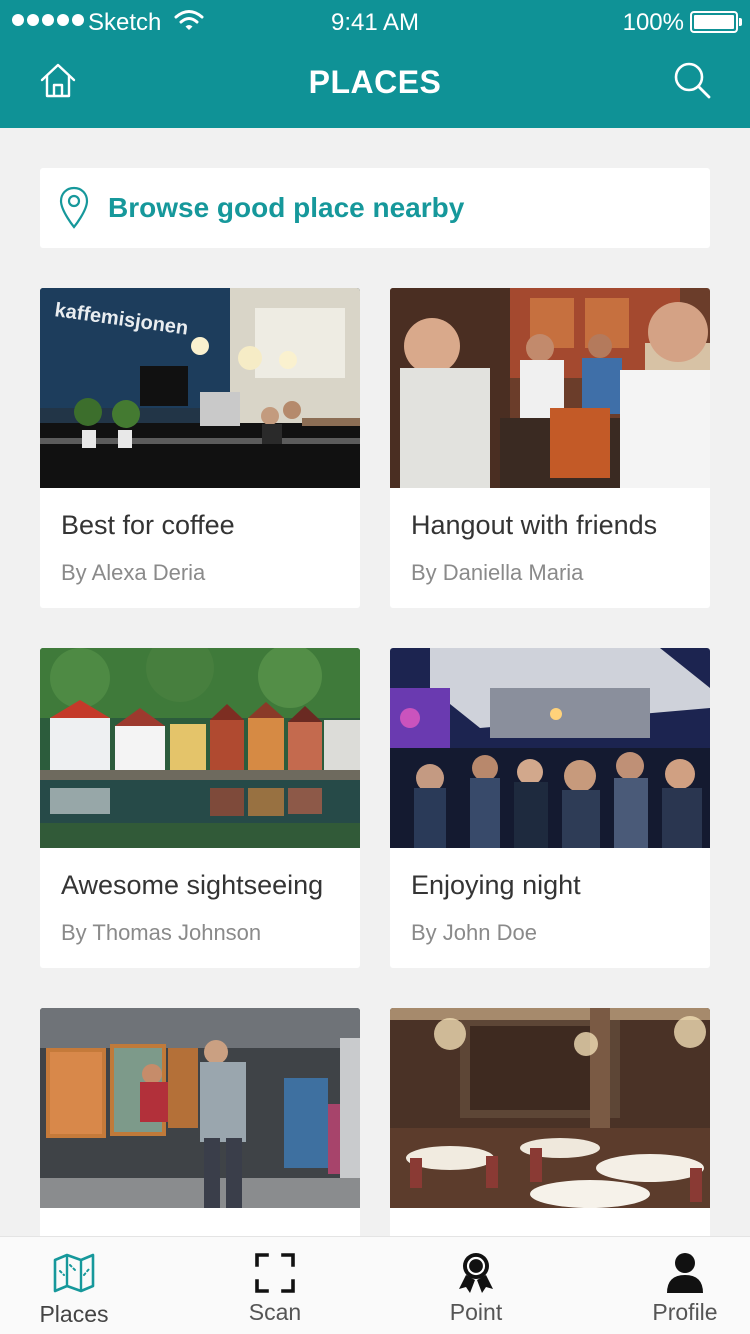 Image resolution: width=750 pixels, height=1334 pixels. What do you see at coordinates (275, 1312) in the screenshot?
I see `tab-label: Scan` at bounding box center [275, 1312].